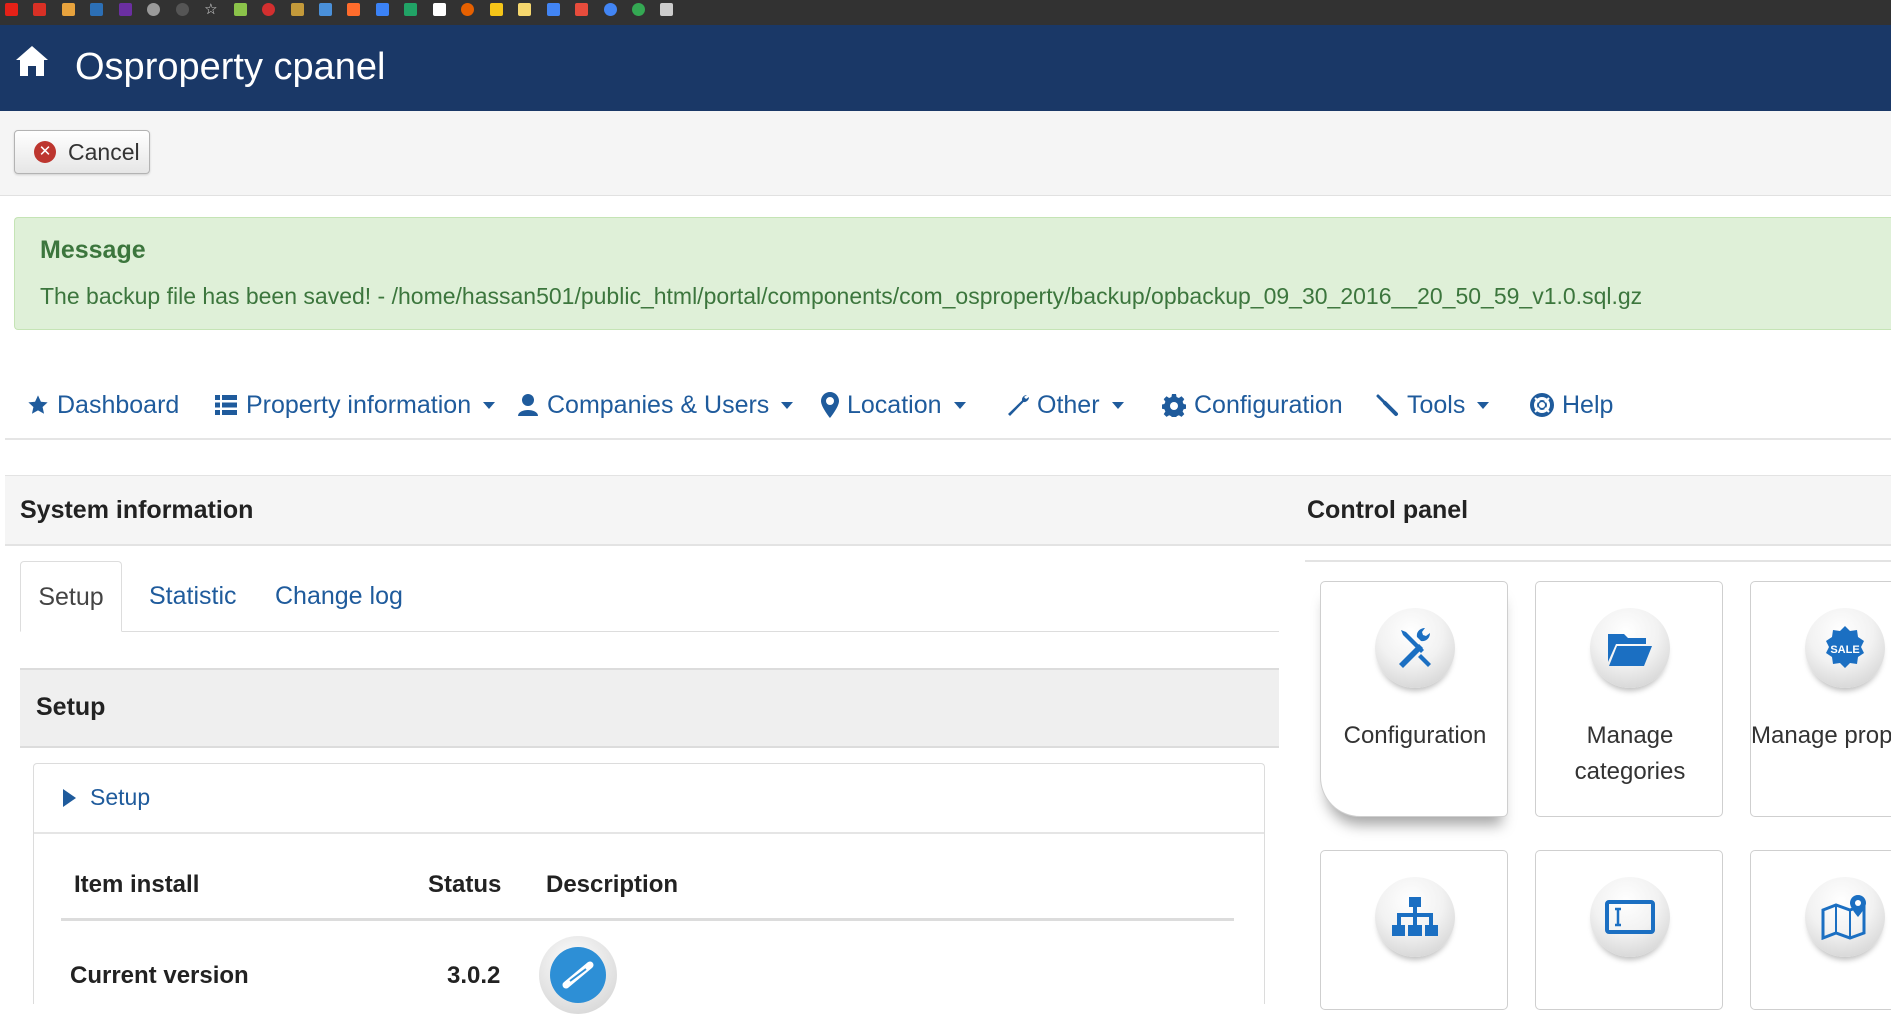 The height and width of the screenshot is (1014, 1891). What do you see at coordinates (154, 9) in the screenshot?
I see `apple-icon` at bounding box center [154, 9].